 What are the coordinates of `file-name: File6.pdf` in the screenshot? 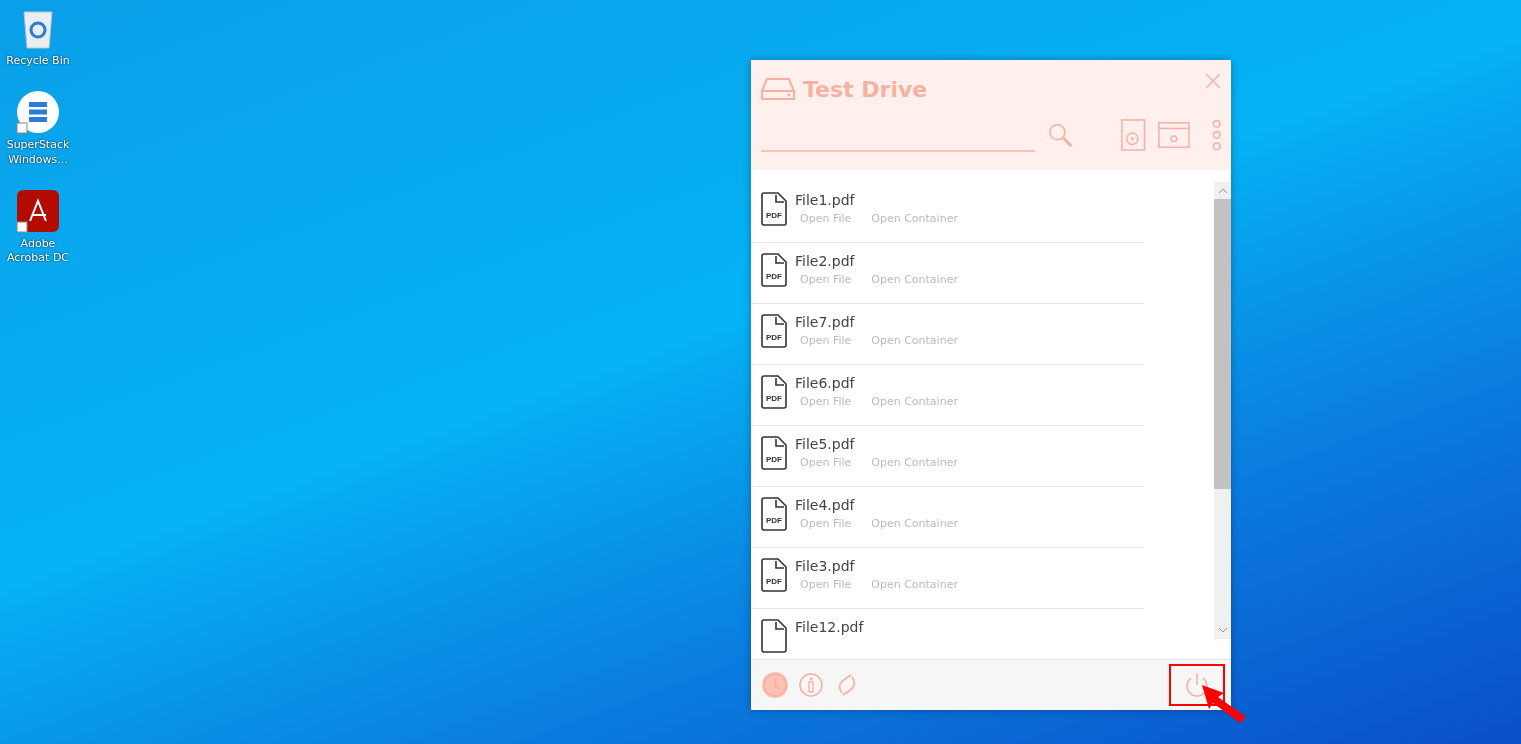 It's located at (825, 383).